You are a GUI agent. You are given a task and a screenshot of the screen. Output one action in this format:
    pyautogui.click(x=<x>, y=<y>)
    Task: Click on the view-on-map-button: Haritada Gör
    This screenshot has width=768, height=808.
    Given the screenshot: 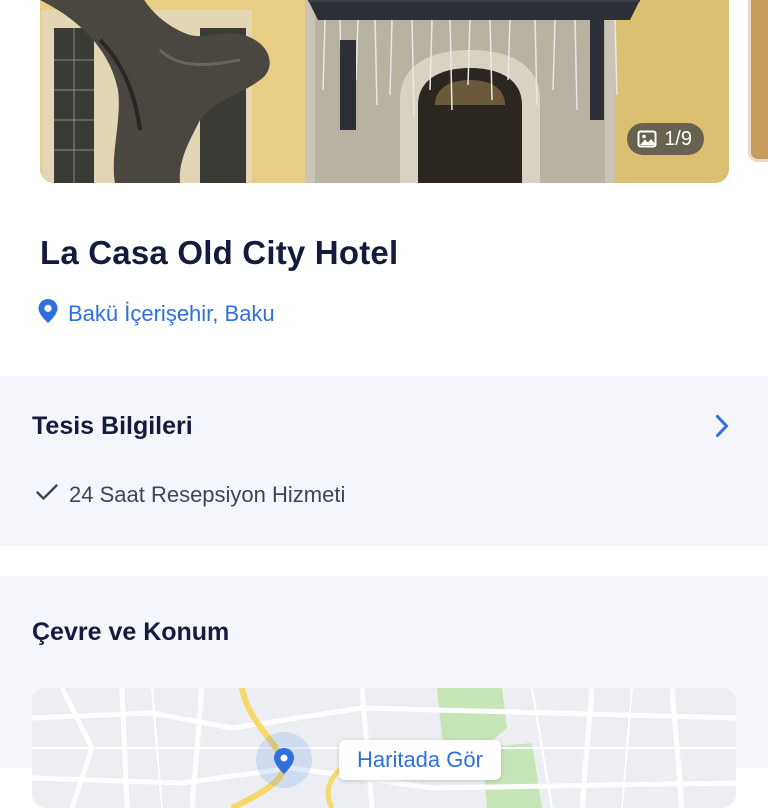 What is the action you would take?
    pyautogui.click(x=420, y=760)
    